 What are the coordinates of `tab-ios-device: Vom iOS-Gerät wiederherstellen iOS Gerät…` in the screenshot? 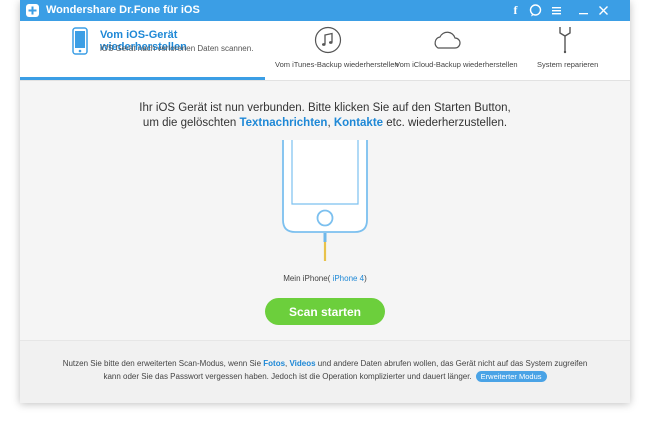 It's located at (142, 50).